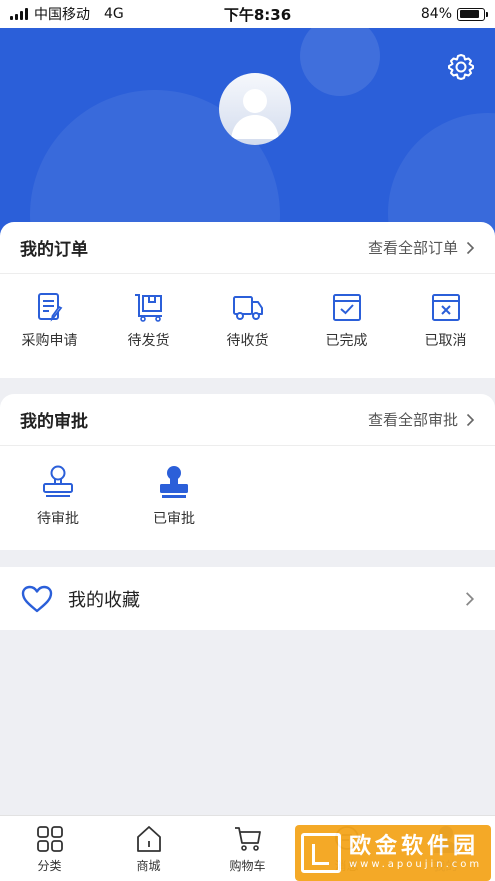 This screenshot has height=881, width=495. What do you see at coordinates (414, 846) in the screenshot?
I see `watermark-title: 欧金软件园` at bounding box center [414, 846].